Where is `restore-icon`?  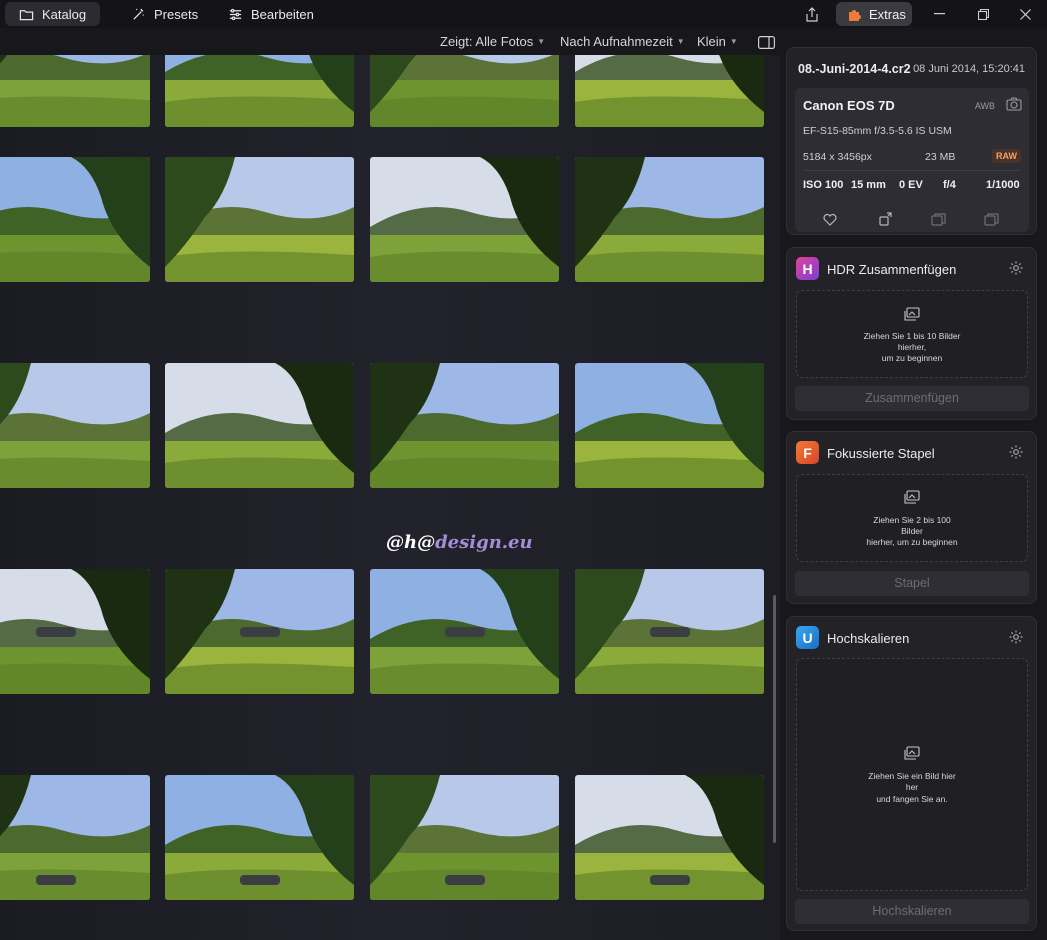
restore-icon is located at coordinates (983, 14).